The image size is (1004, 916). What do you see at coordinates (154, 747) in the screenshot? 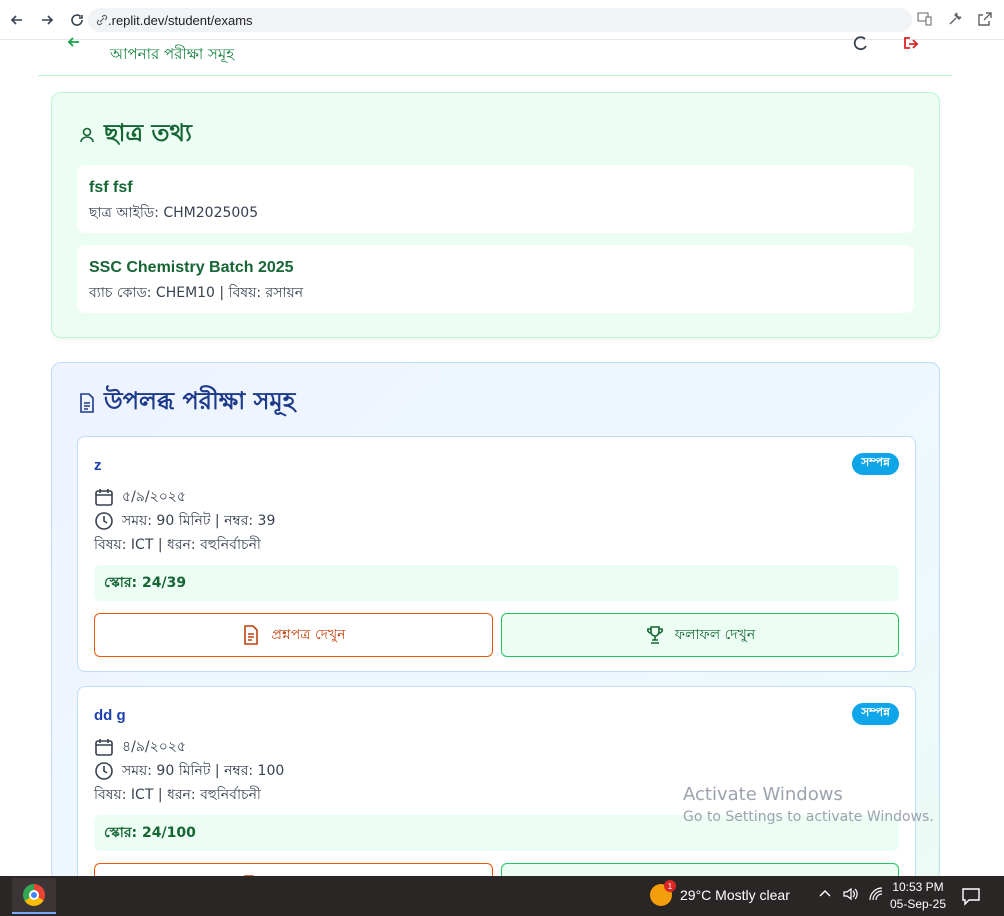
I see `exam-date: ৪/৯/২০২৫` at bounding box center [154, 747].